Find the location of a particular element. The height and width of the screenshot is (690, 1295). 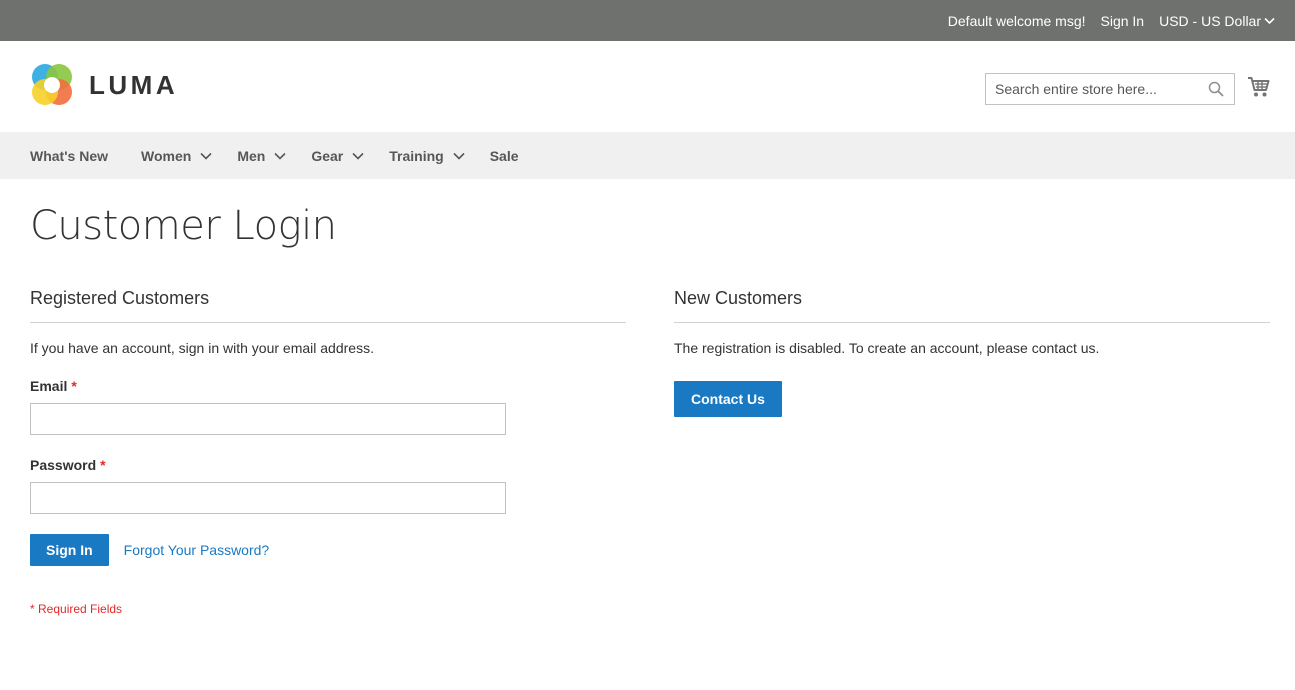

main-navigation: What's New Women Men Gear Training Sale is located at coordinates (647, 155).